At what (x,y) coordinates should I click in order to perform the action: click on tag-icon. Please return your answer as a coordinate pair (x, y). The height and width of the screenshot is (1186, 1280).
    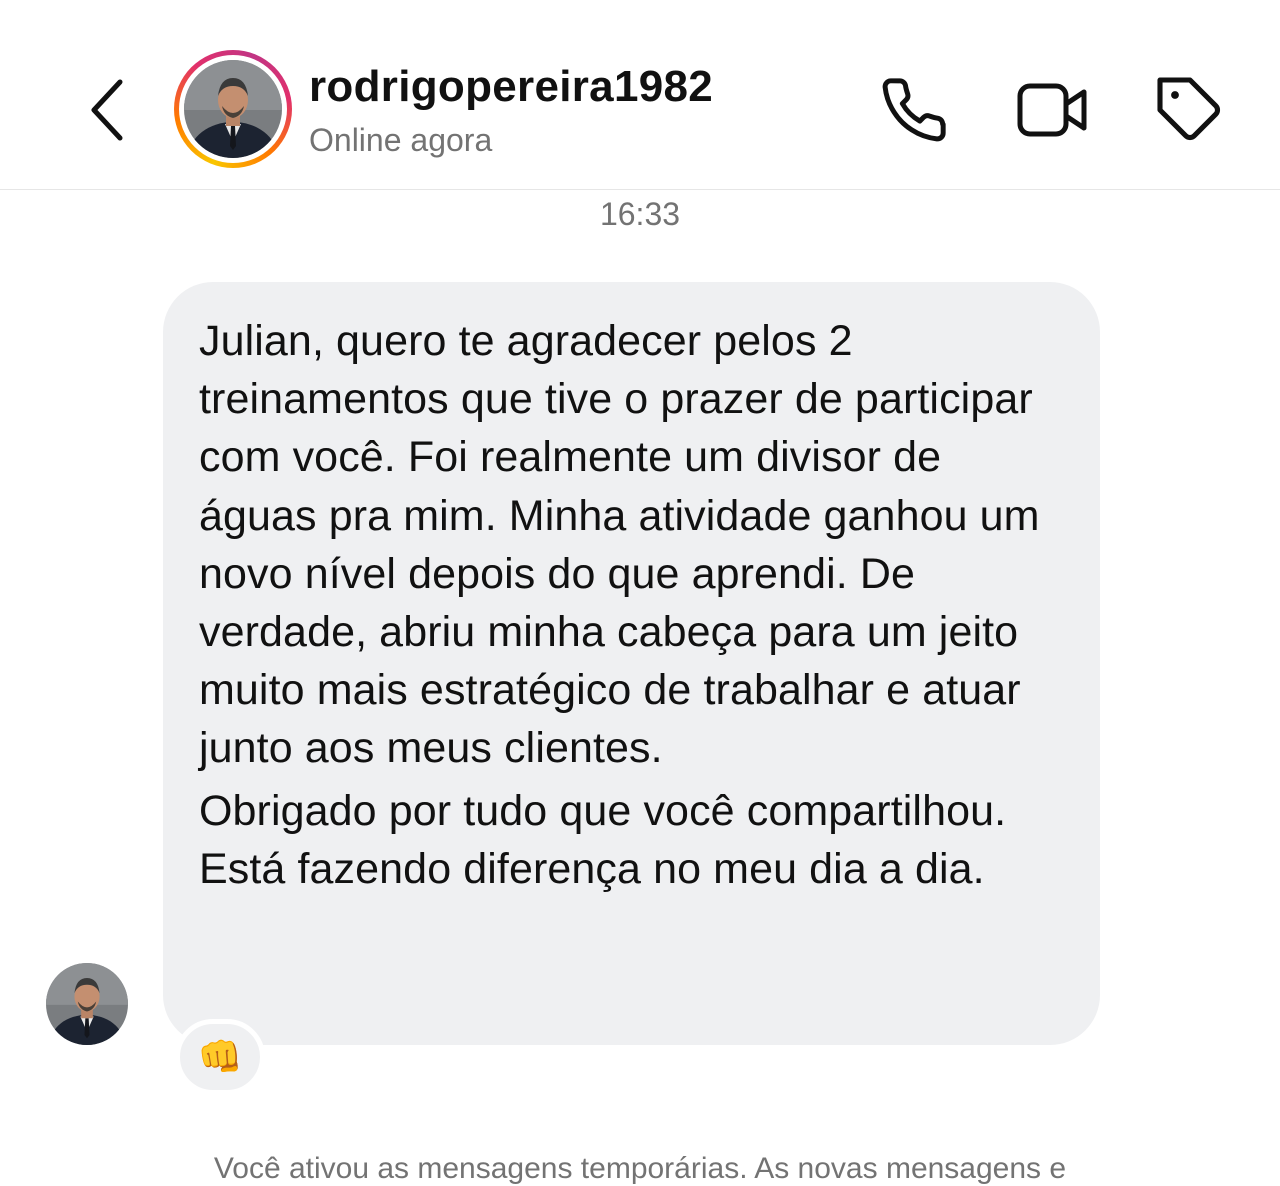
    Looking at the image, I should click on (1188, 108).